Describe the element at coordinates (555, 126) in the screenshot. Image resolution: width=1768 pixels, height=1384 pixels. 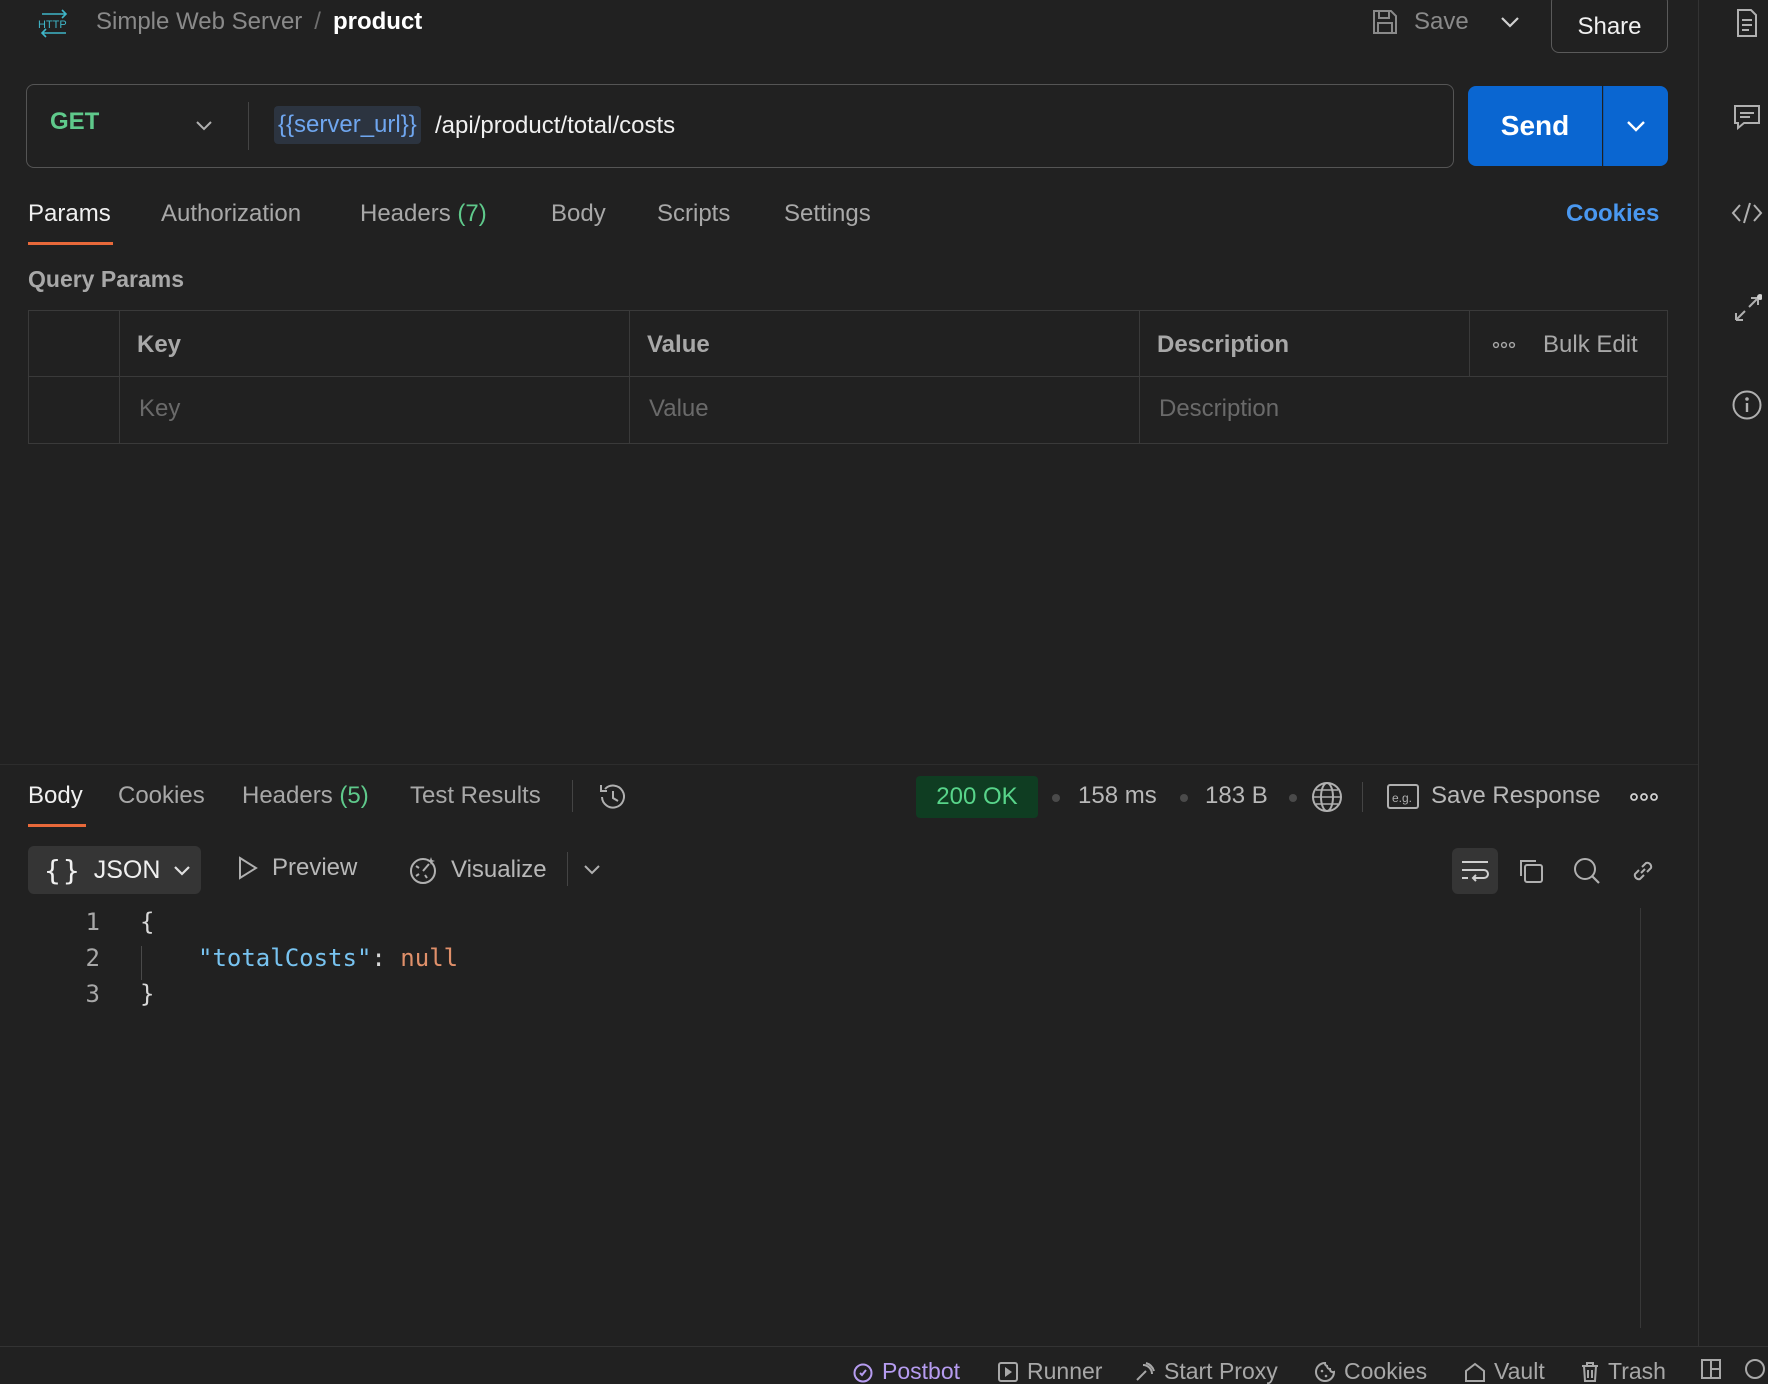
I see `url-input: /api/product/total/costs` at that location.